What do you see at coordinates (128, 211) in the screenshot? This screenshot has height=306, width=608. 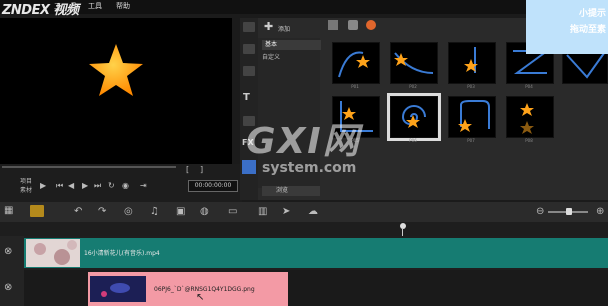 I see `record-icon: ◎` at bounding box center [128, 211].